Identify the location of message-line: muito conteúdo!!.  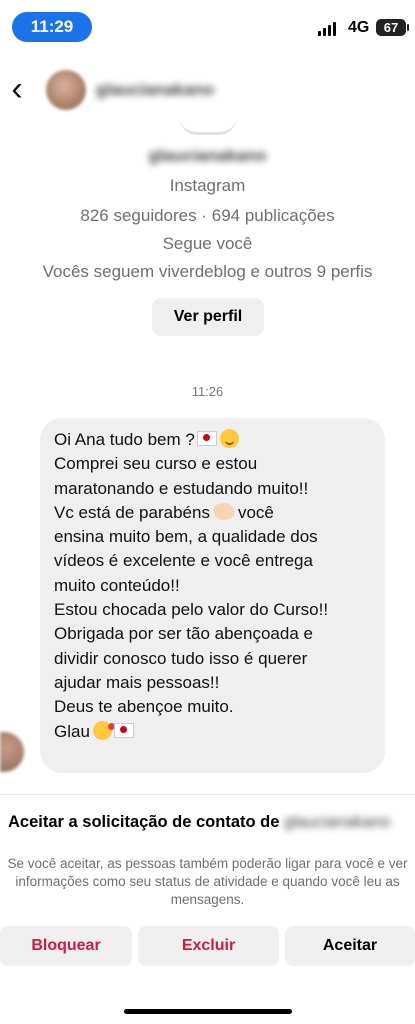
(117, 585).